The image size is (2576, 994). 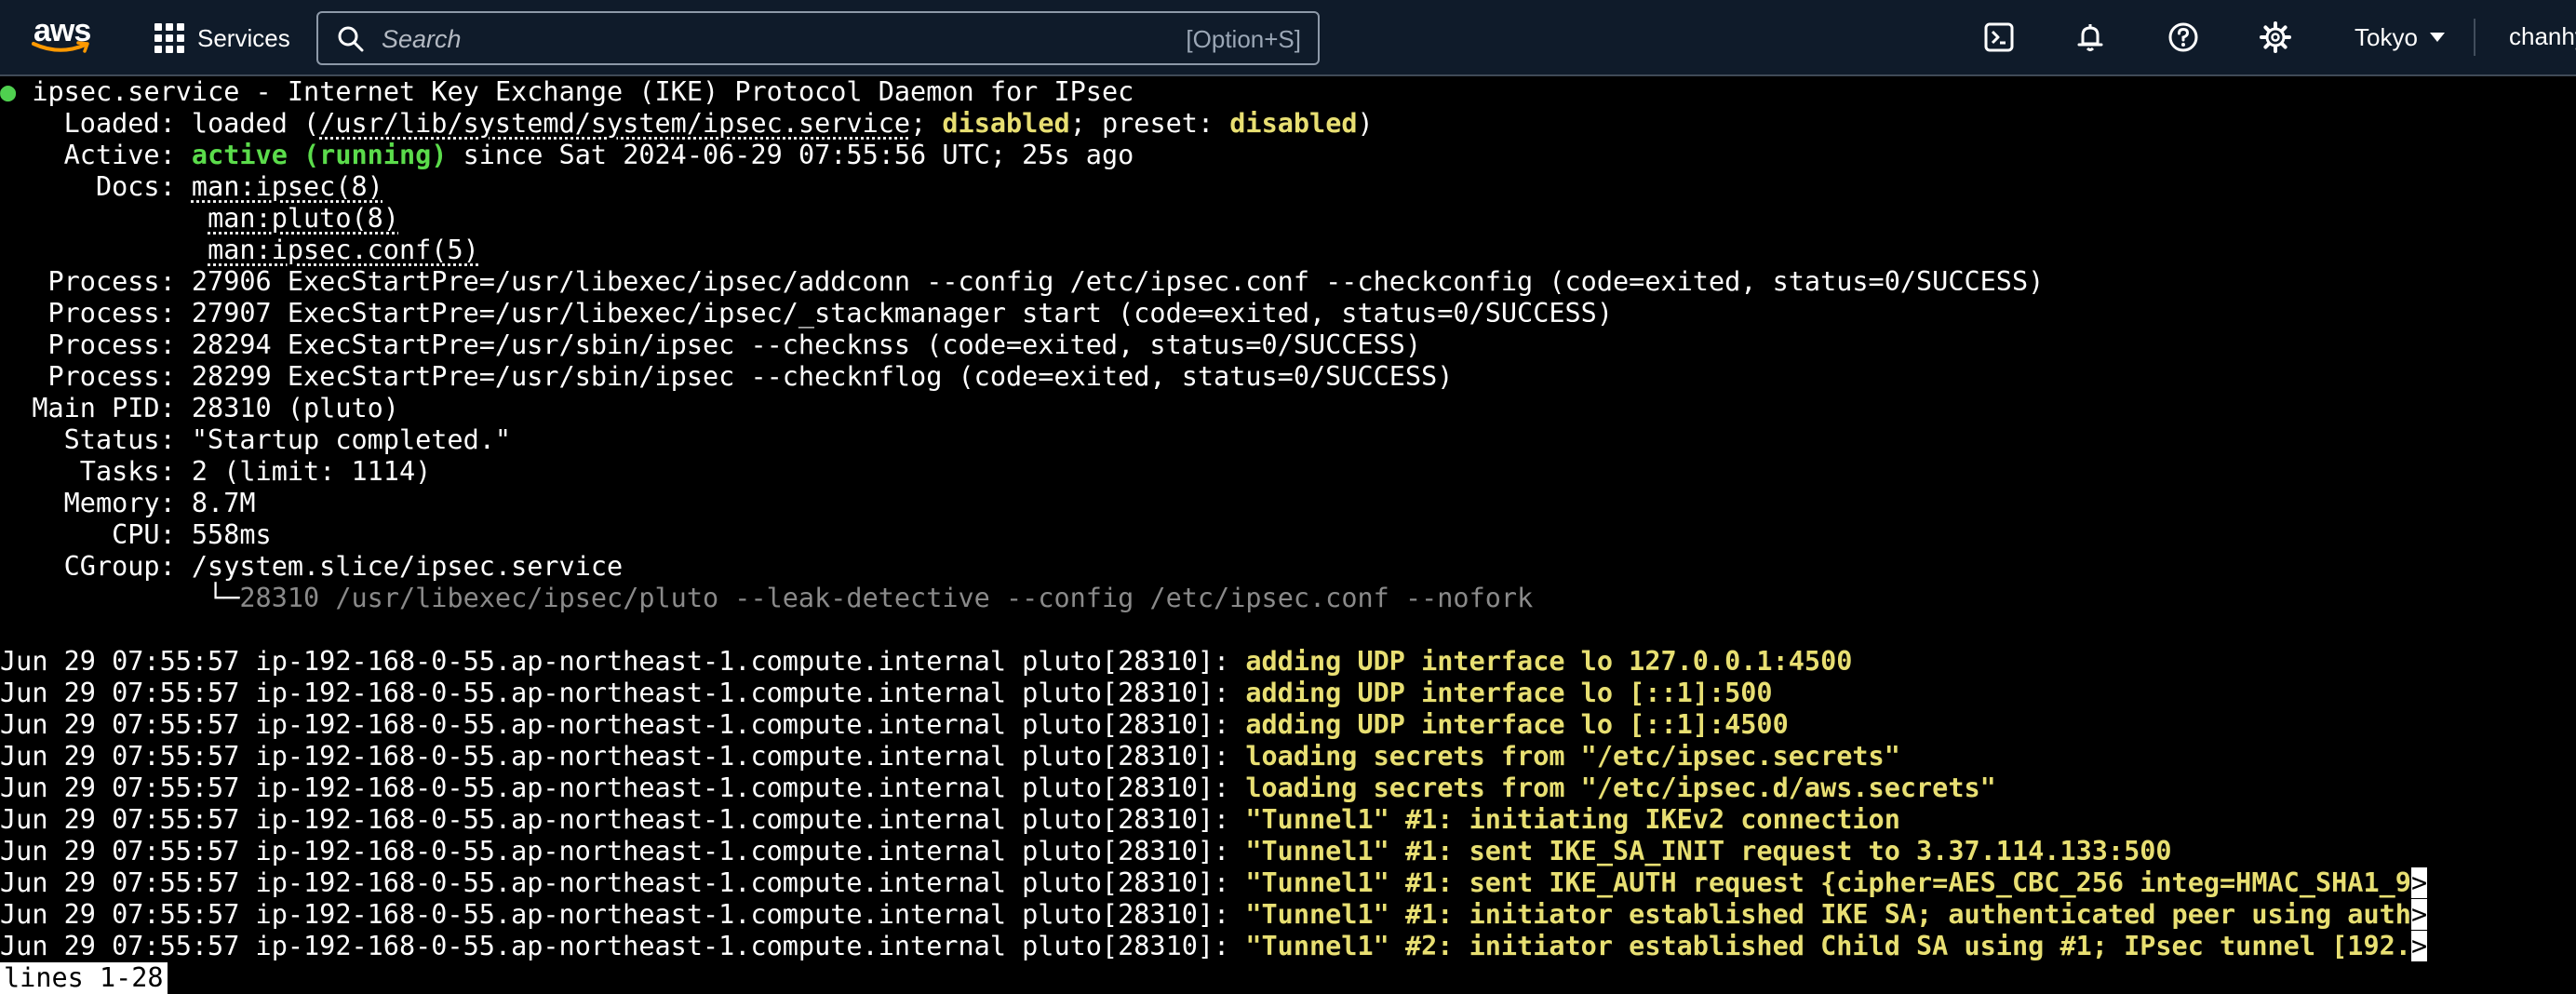 I want to click on log-message: adding UDP interface lo 127.0.0.1:4500, so click(x=1548, y=661).